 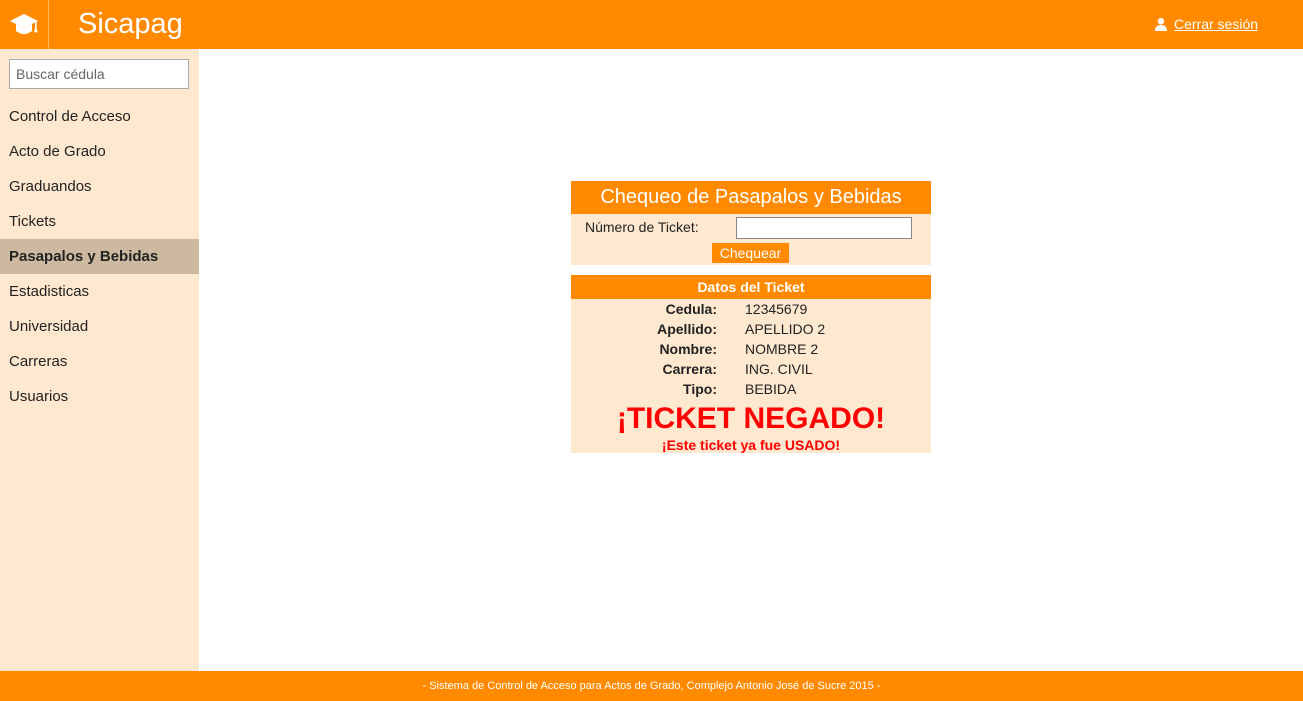 I want to click on sidebar-item-carreras: Carreras, so click(x=99, y=361).